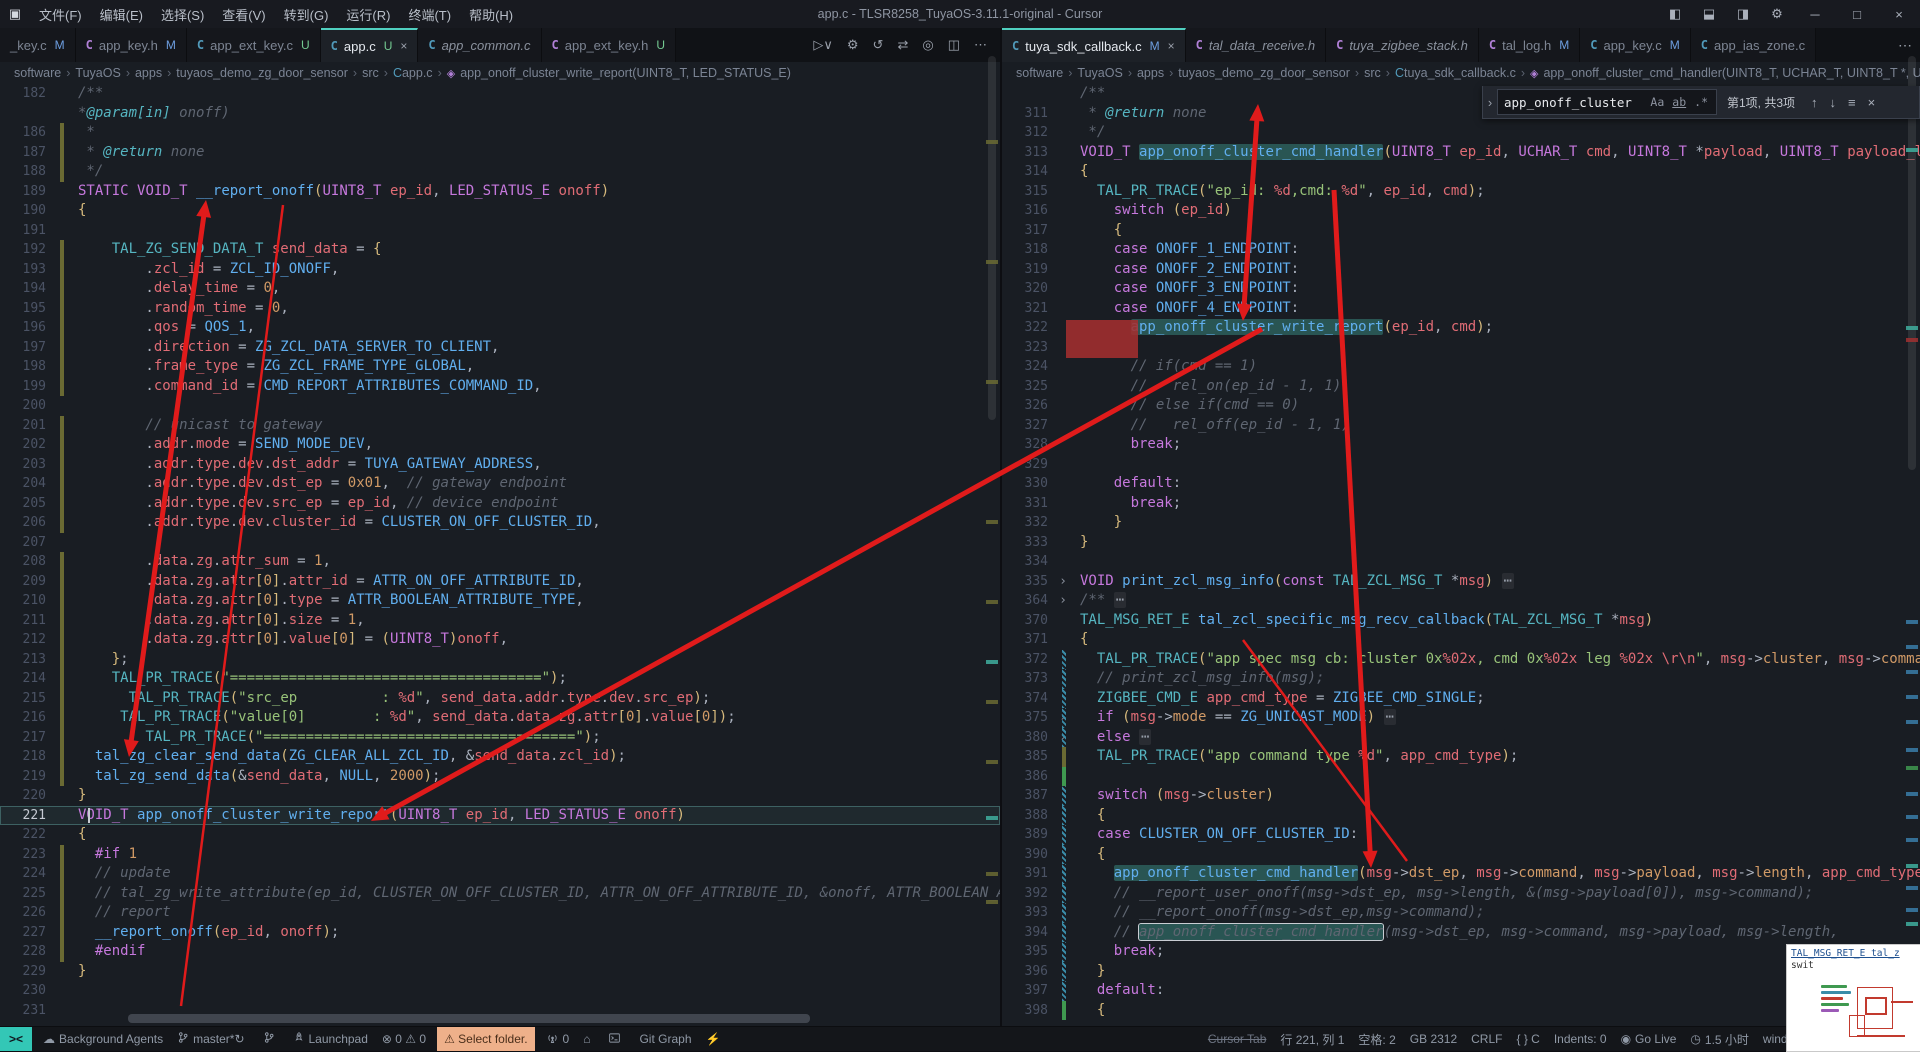 This screenshot has width=1920, height=1052. Describe the element at coordinates (1857, 14) in the screenshot. I see `maximize-button: □` at that location.